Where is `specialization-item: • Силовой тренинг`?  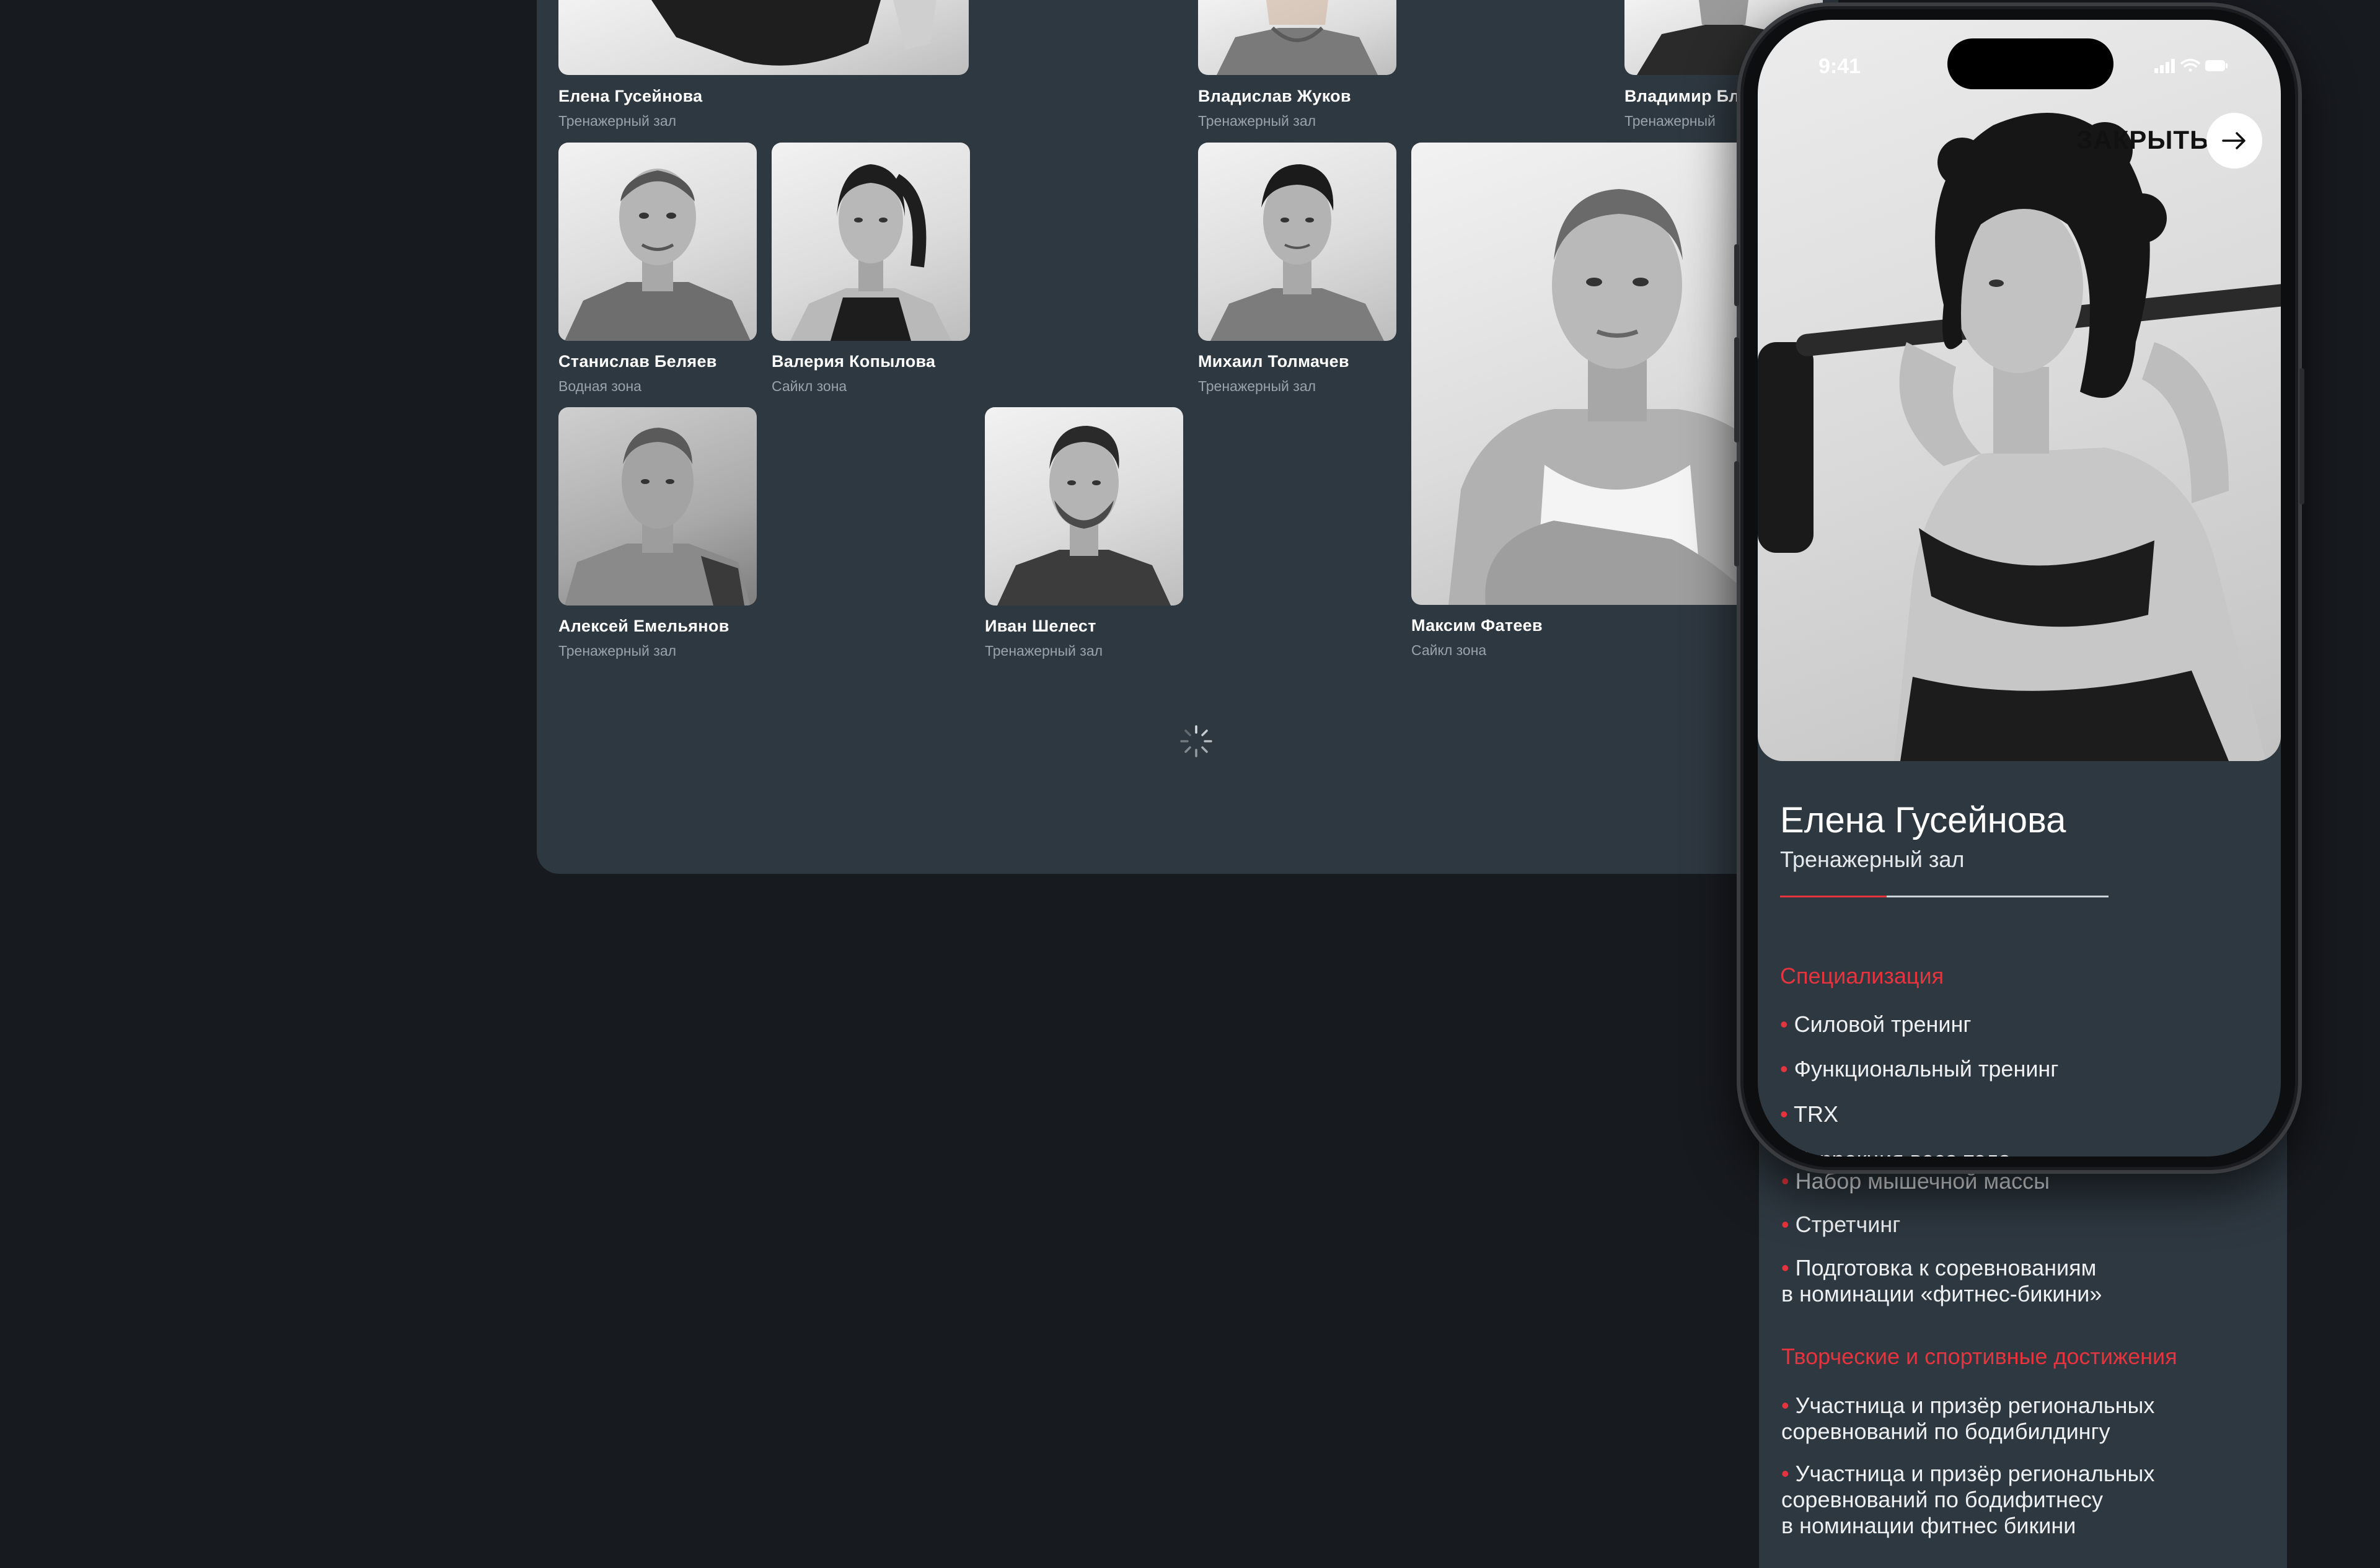
specialization-item: • Силовой тренинг is located at coordinates (1876, 1024).